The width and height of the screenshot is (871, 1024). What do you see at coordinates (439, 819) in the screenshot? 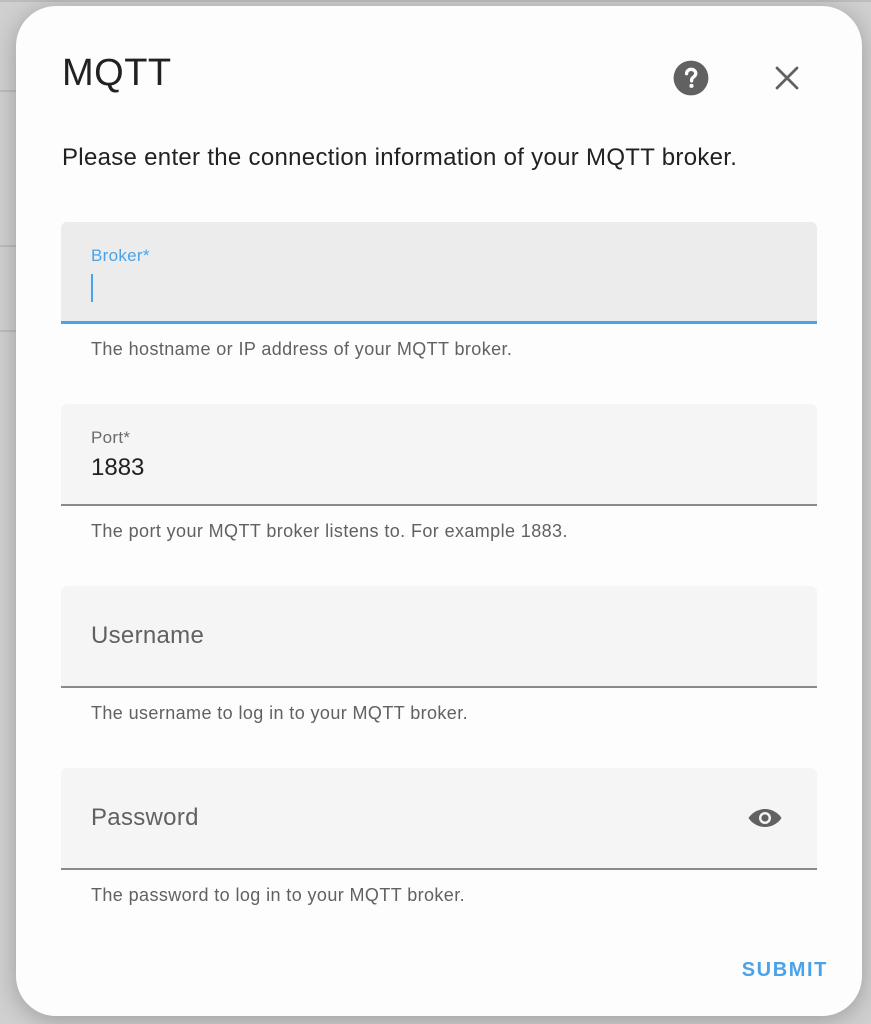
I see `password-field: Password` at bounding box center [439, 819].